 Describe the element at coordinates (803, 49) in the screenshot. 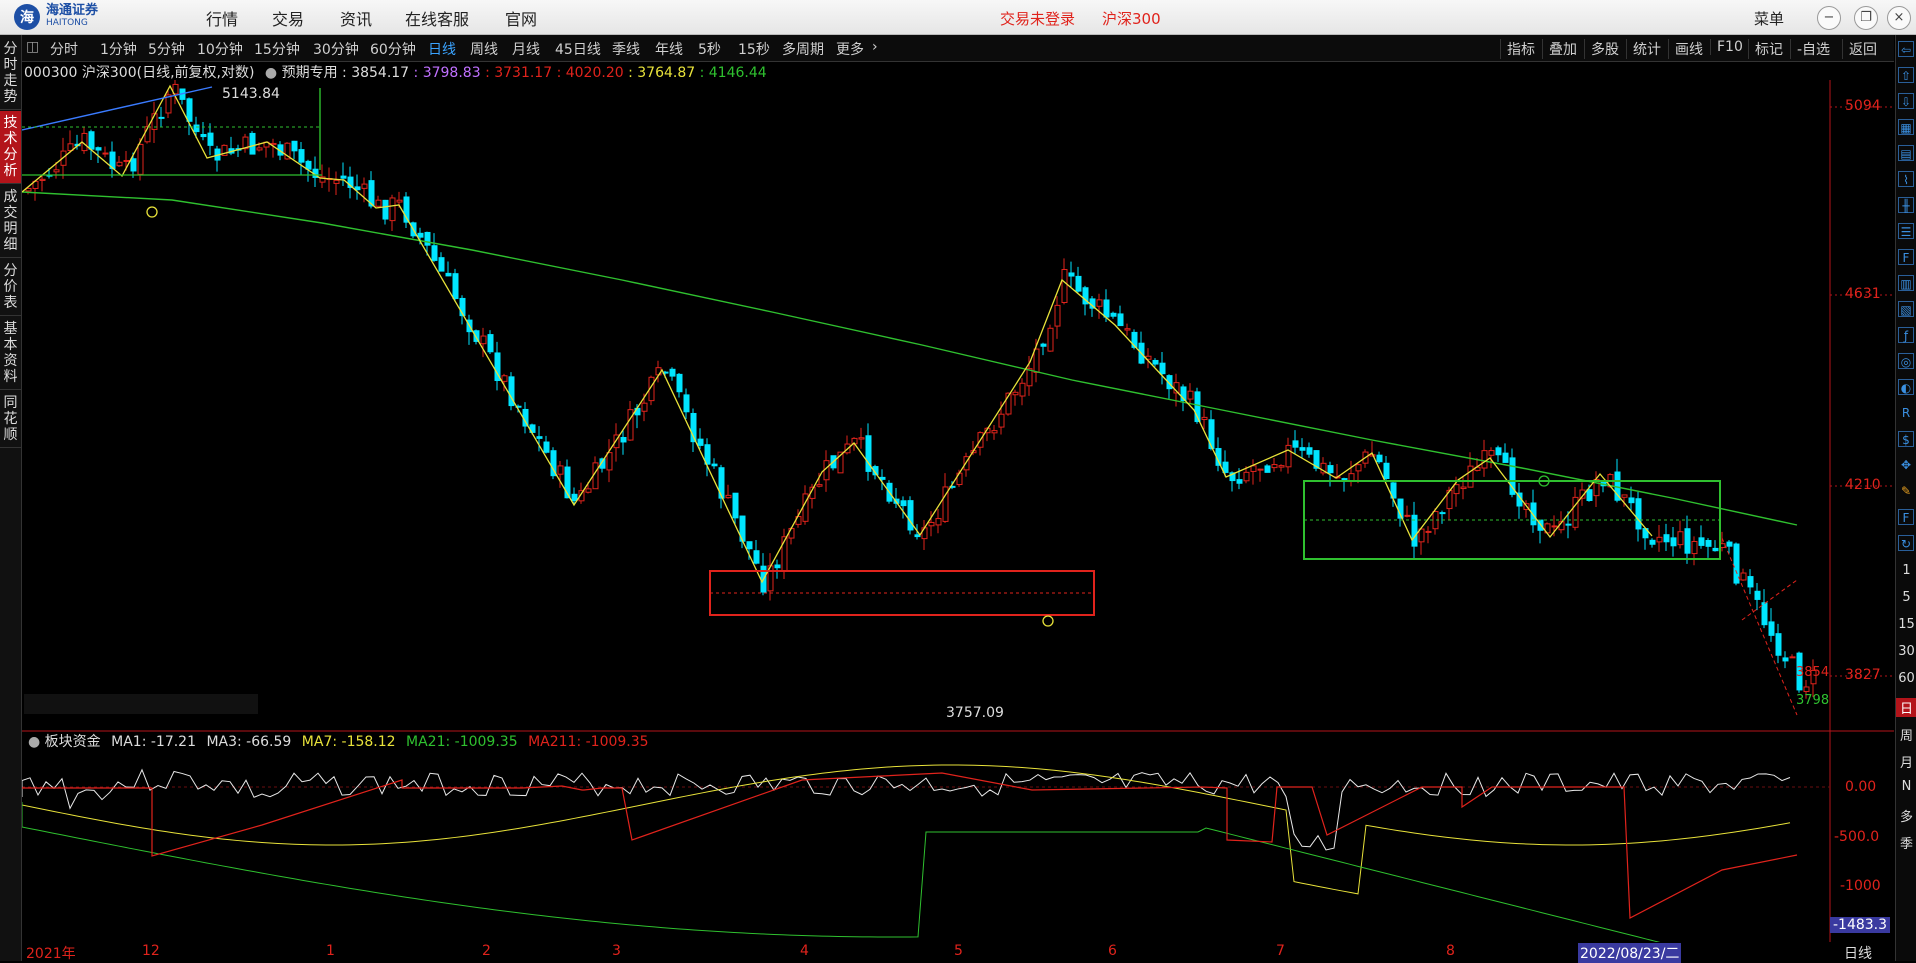

I see `period-multi: 多周期` at that location.